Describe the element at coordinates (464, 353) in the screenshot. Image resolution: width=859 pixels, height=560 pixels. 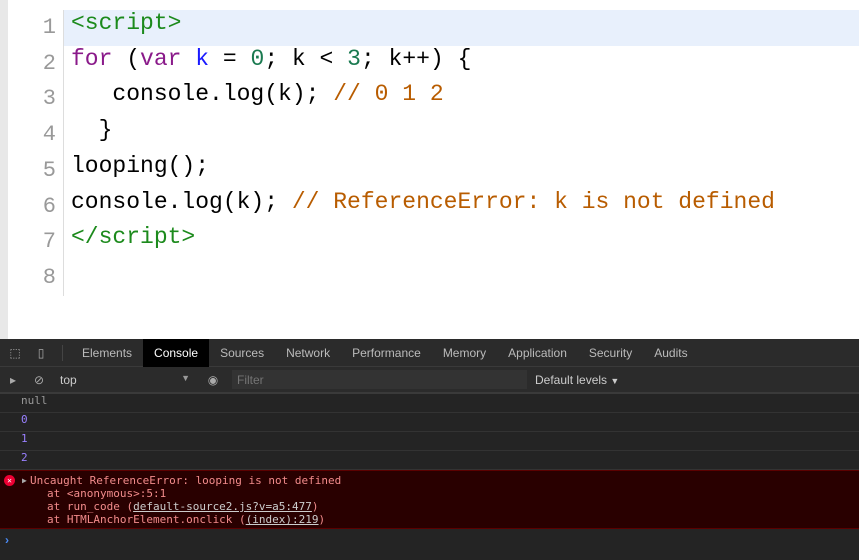
I see `tab-memory: Memory` at that location.